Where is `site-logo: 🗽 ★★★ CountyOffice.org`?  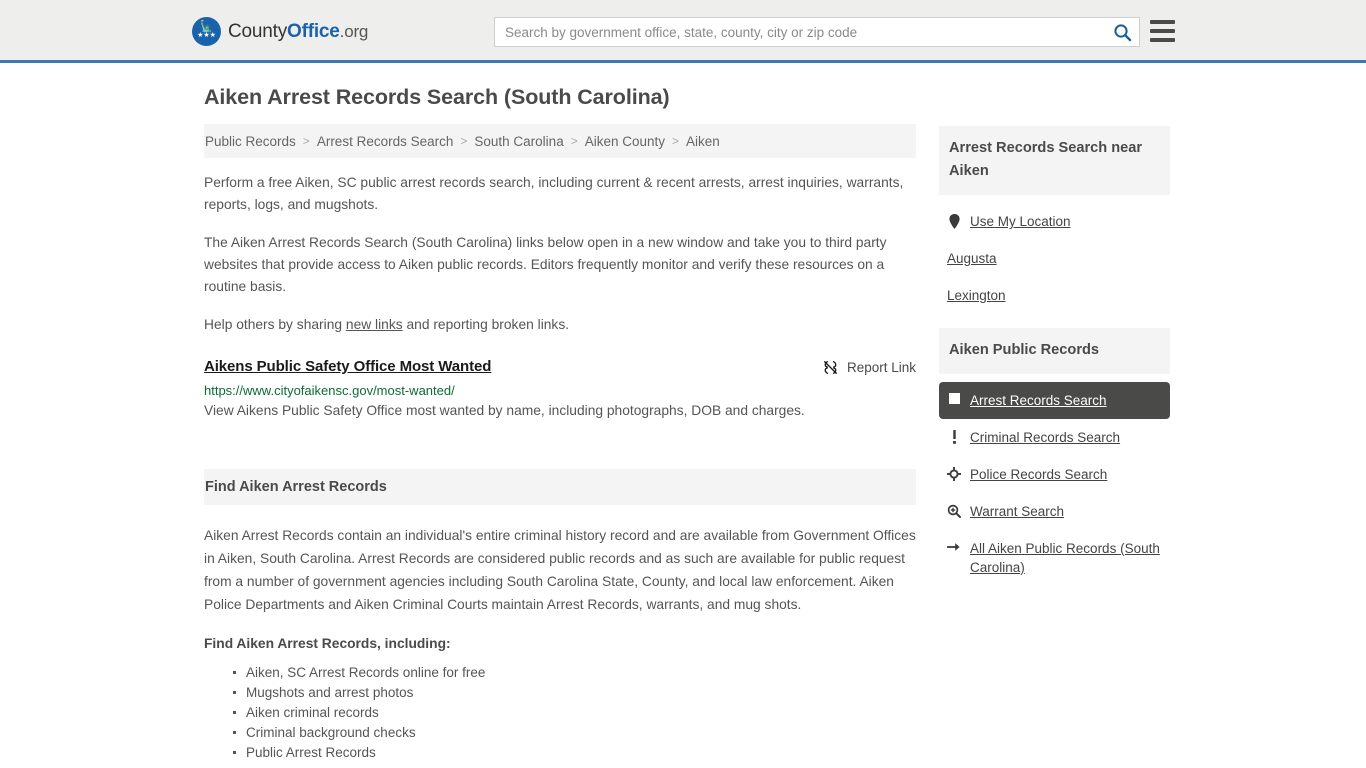 site-logo: 🗽 ★★★ CountyOffice.org is located at coordinates (280, 31).